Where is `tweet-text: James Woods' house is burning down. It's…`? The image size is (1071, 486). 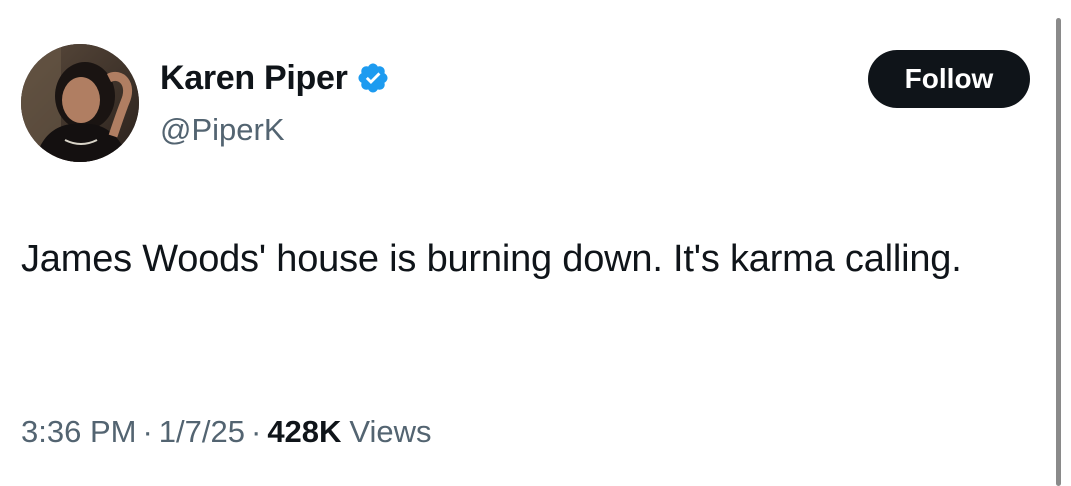
tweet-text: James Woods' house is burning down. It's… is located at coordinates (491, 259).